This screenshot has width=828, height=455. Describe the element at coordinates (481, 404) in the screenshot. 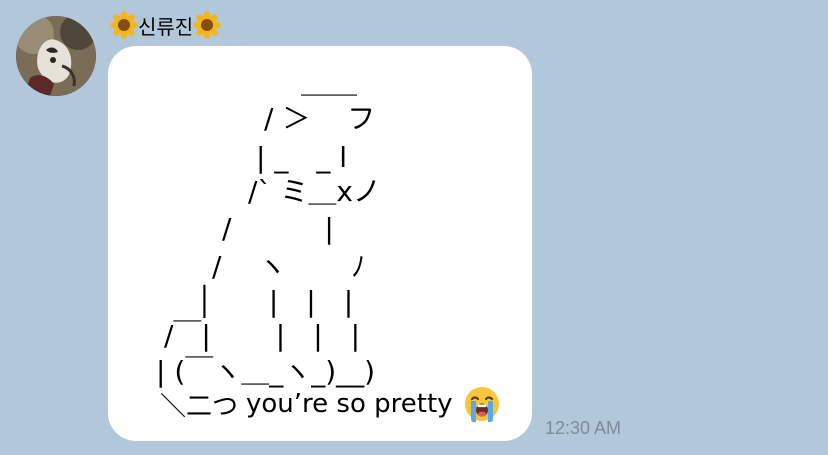

I see `loudly-crying-face-icon` at that location.